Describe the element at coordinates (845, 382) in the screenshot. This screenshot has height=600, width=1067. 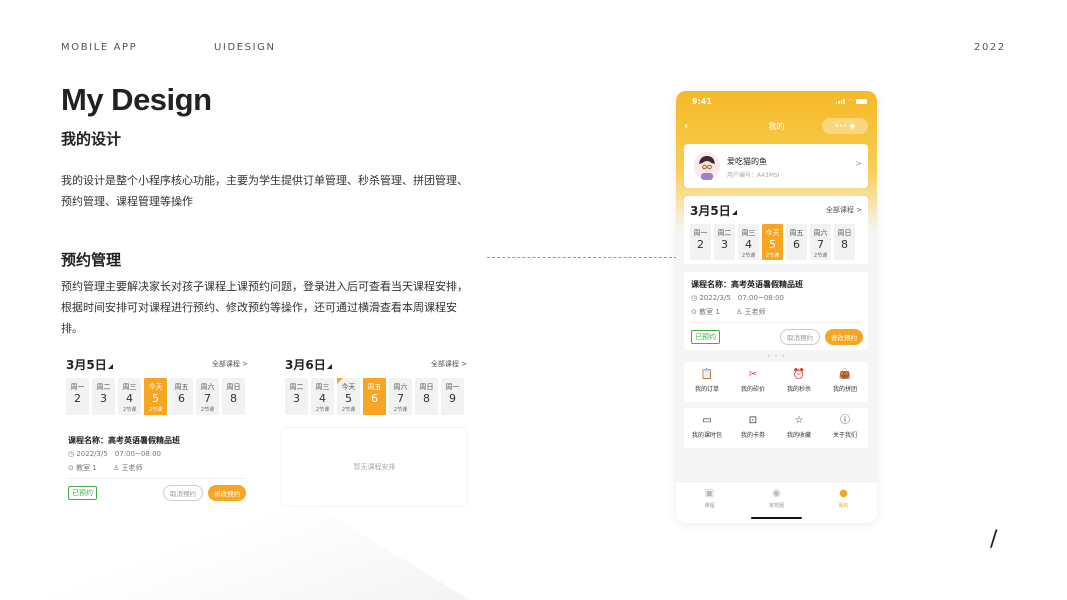
I see `menu-item-group-buy: 👜 我的拼团` at that location.